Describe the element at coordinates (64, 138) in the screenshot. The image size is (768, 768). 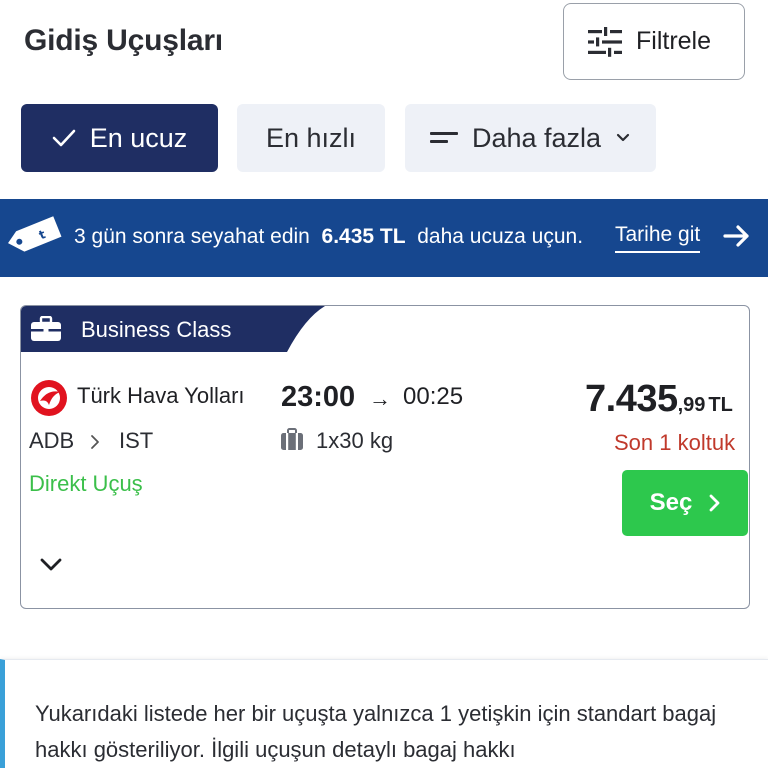
I see `check-icon` at that location.